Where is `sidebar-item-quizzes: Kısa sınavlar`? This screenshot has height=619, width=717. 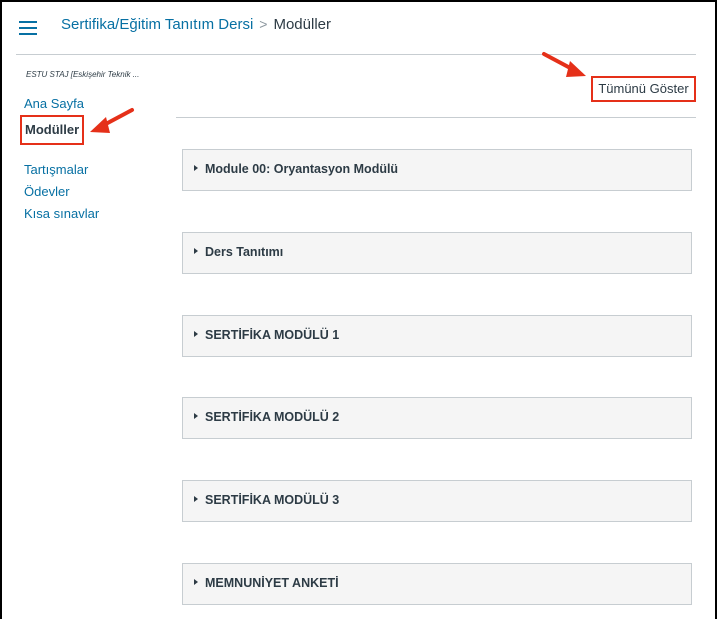 sidebar-item-quizzes: Kısa sınavlar is located at coordinates (99, 214).